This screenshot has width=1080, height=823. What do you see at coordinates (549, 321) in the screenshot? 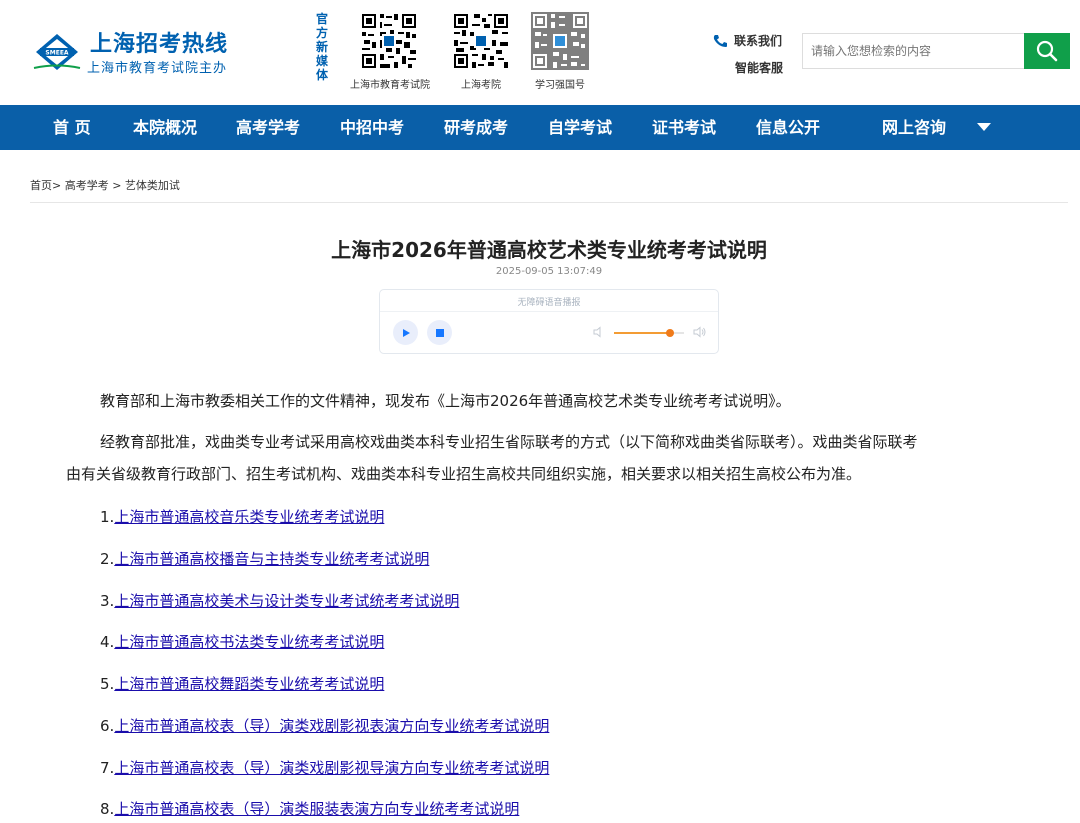
I see `audio-player: 无障碍语音播报` at bounding box center [549, 321].